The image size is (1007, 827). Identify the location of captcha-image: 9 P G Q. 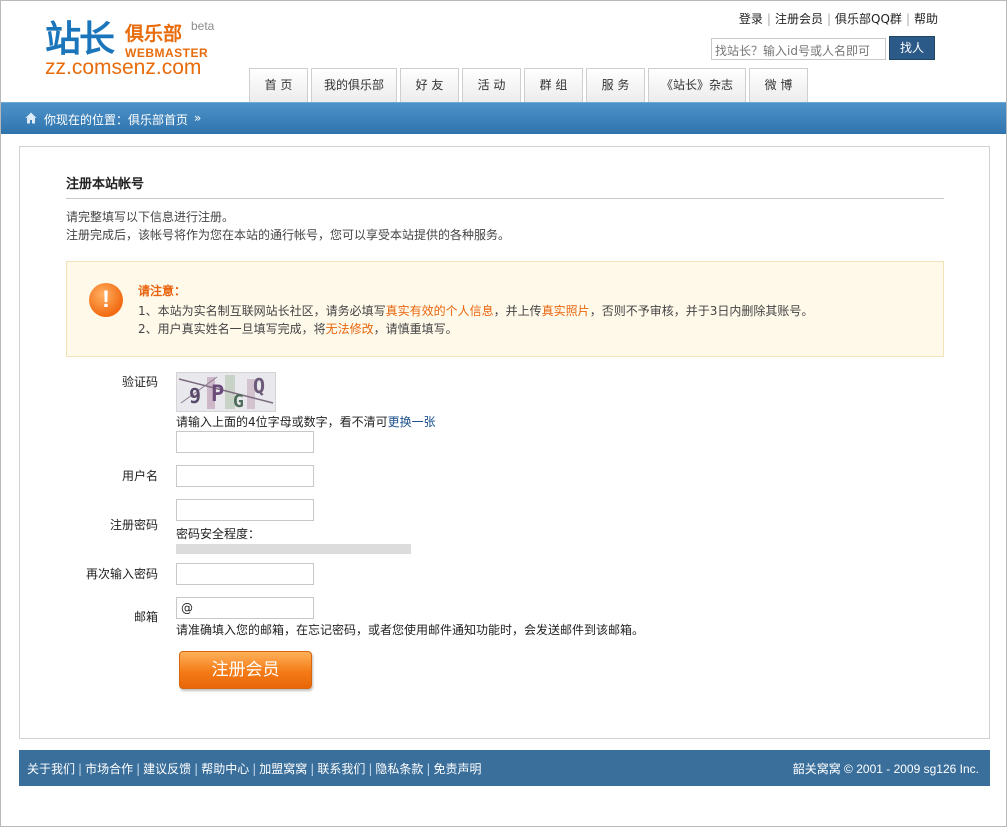
(226, 392).